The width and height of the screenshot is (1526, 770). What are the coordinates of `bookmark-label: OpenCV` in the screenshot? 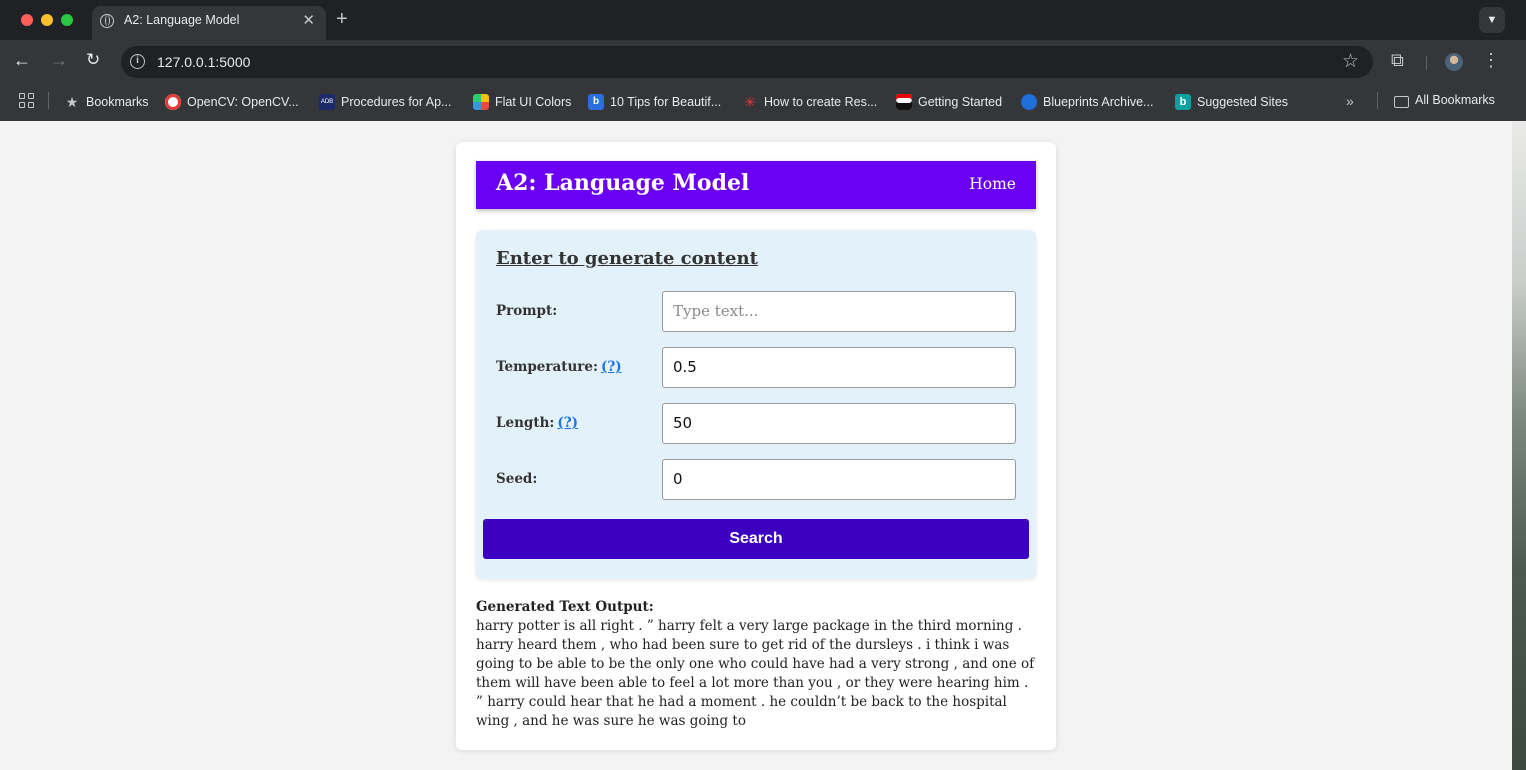 It's located at (243, 102).